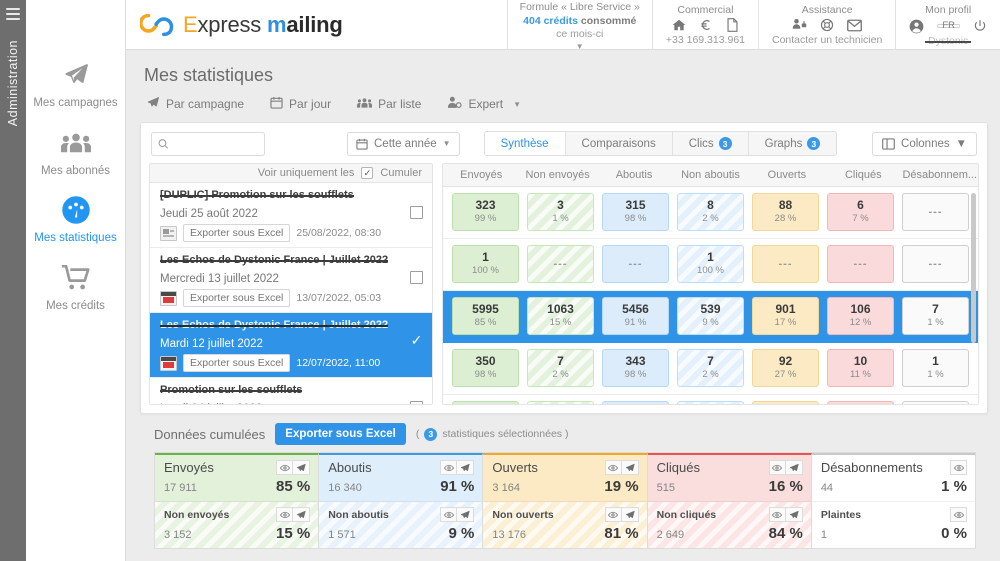 The image size is (1000, 561). What do you see at coordinates (948, 26) in the screenshot?
I see `language-selector: FR` at bounding box center [948, 26].